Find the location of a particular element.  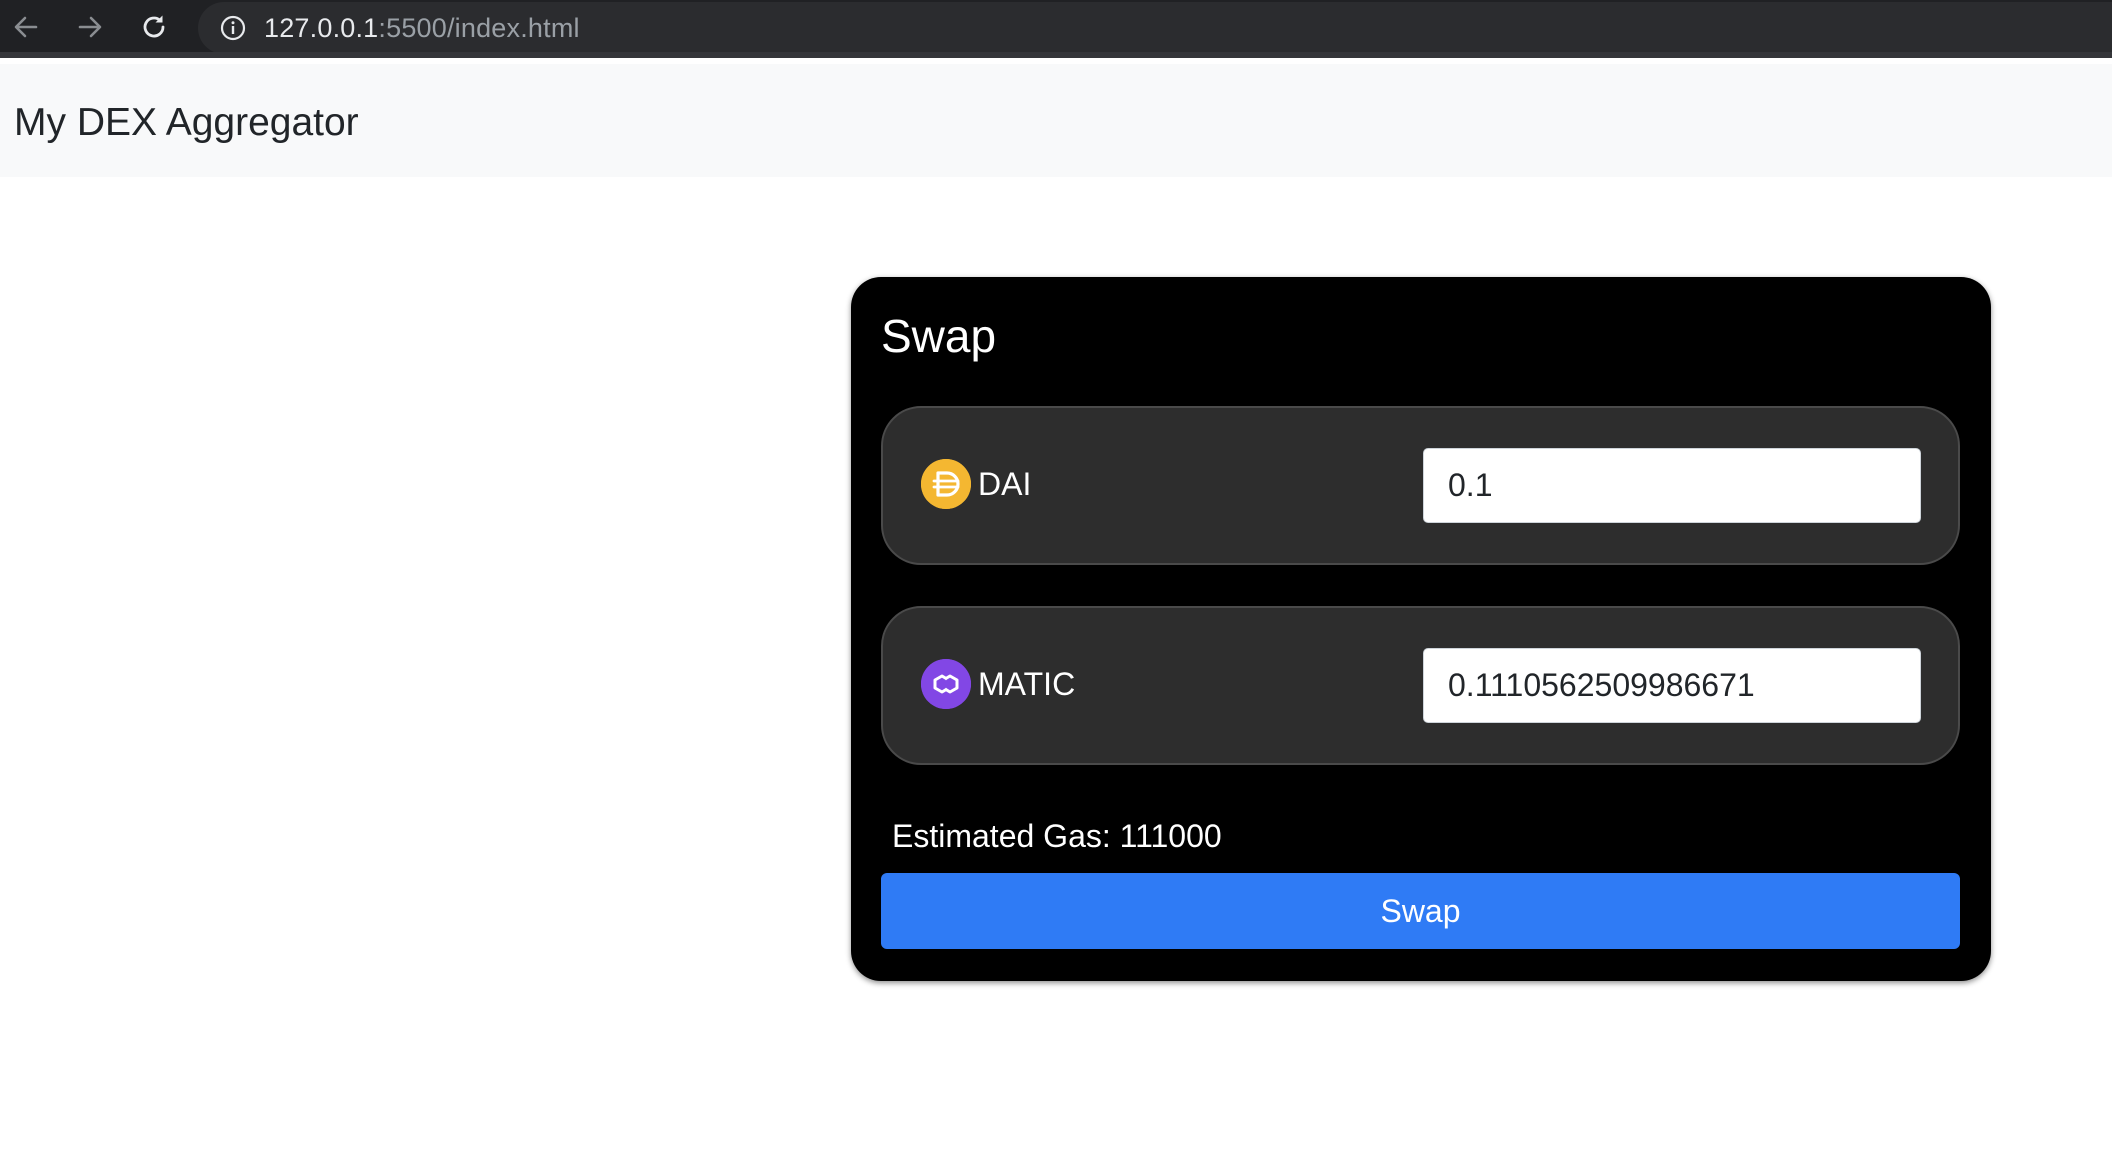

dai-logo-icon is located at coordinates (946, 484).